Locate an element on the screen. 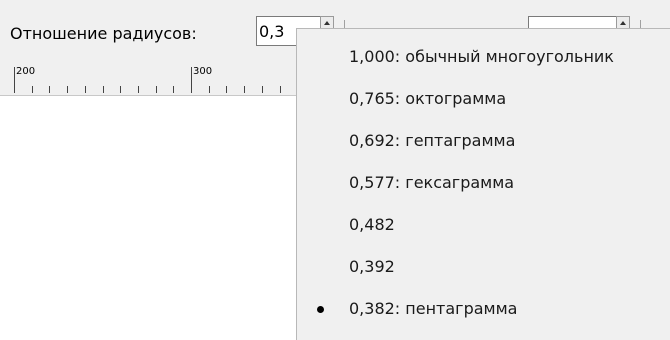  menu-item-label: 0,382: пентаграмма is located at coordinates (433, 308).